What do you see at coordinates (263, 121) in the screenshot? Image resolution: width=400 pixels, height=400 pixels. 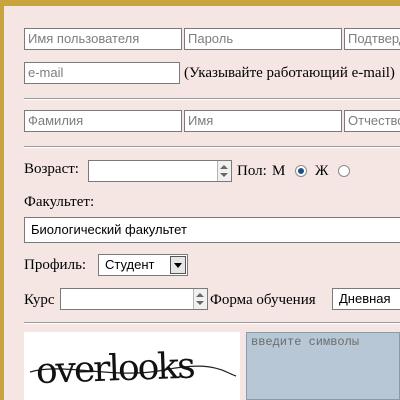 I see `firstname-input: Имя` at bounding box center [263, 121].